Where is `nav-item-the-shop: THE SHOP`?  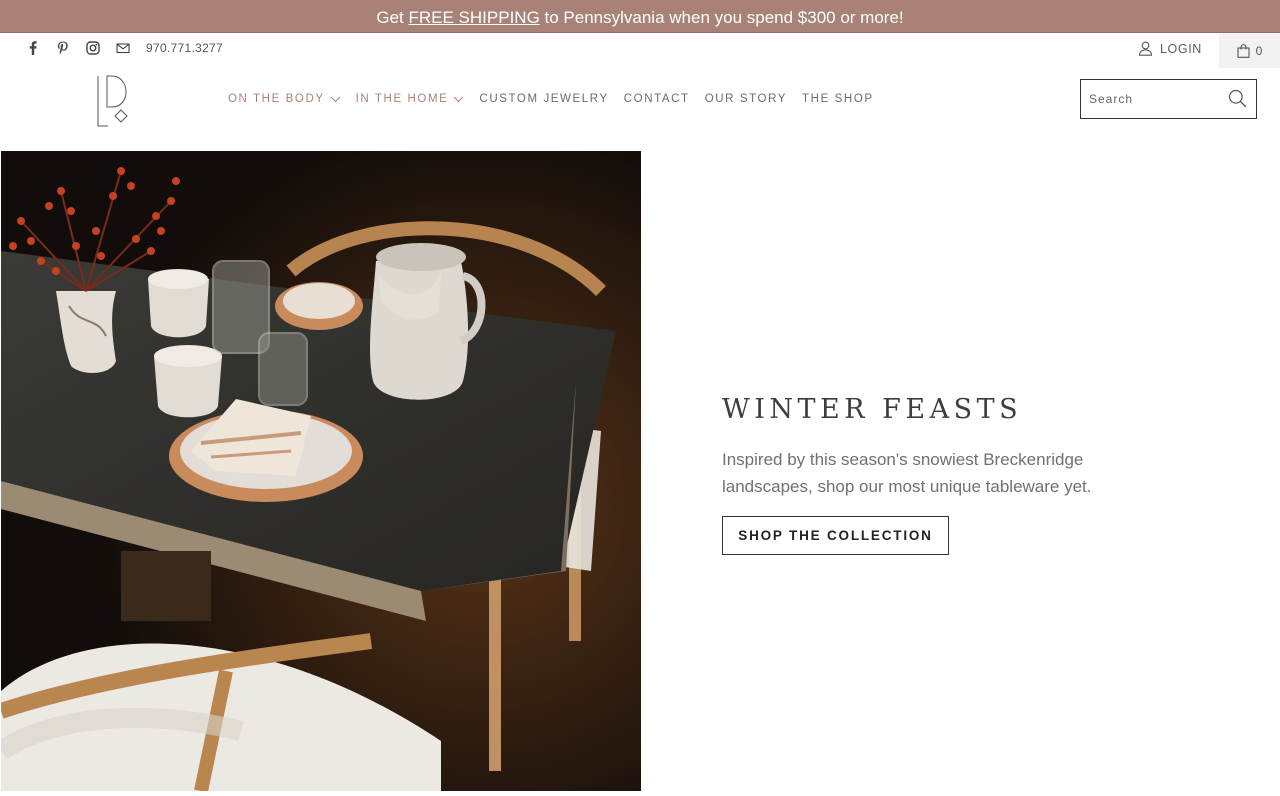
nav-item-the-shop: THE SHOP is located at coordinates (838, 99).